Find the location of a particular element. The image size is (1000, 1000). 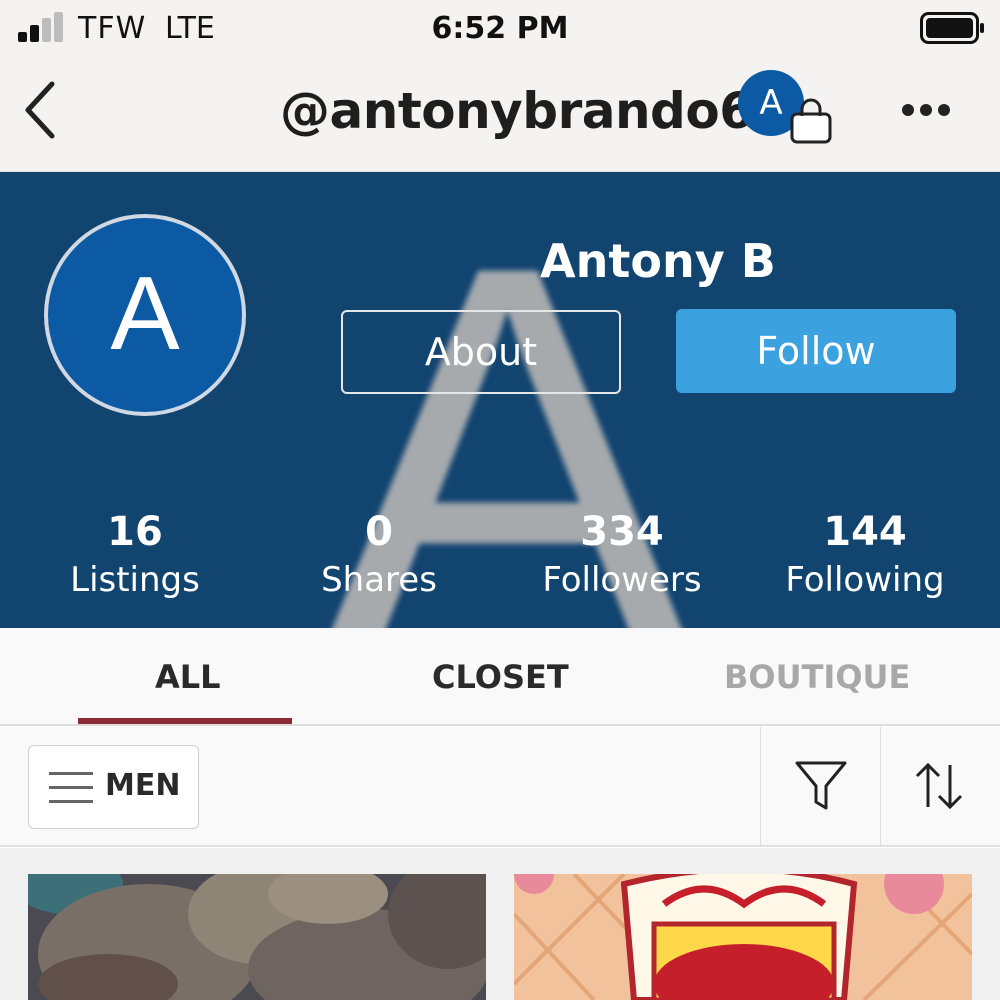

stat-label: Followers is located at coordinates (622, 580).